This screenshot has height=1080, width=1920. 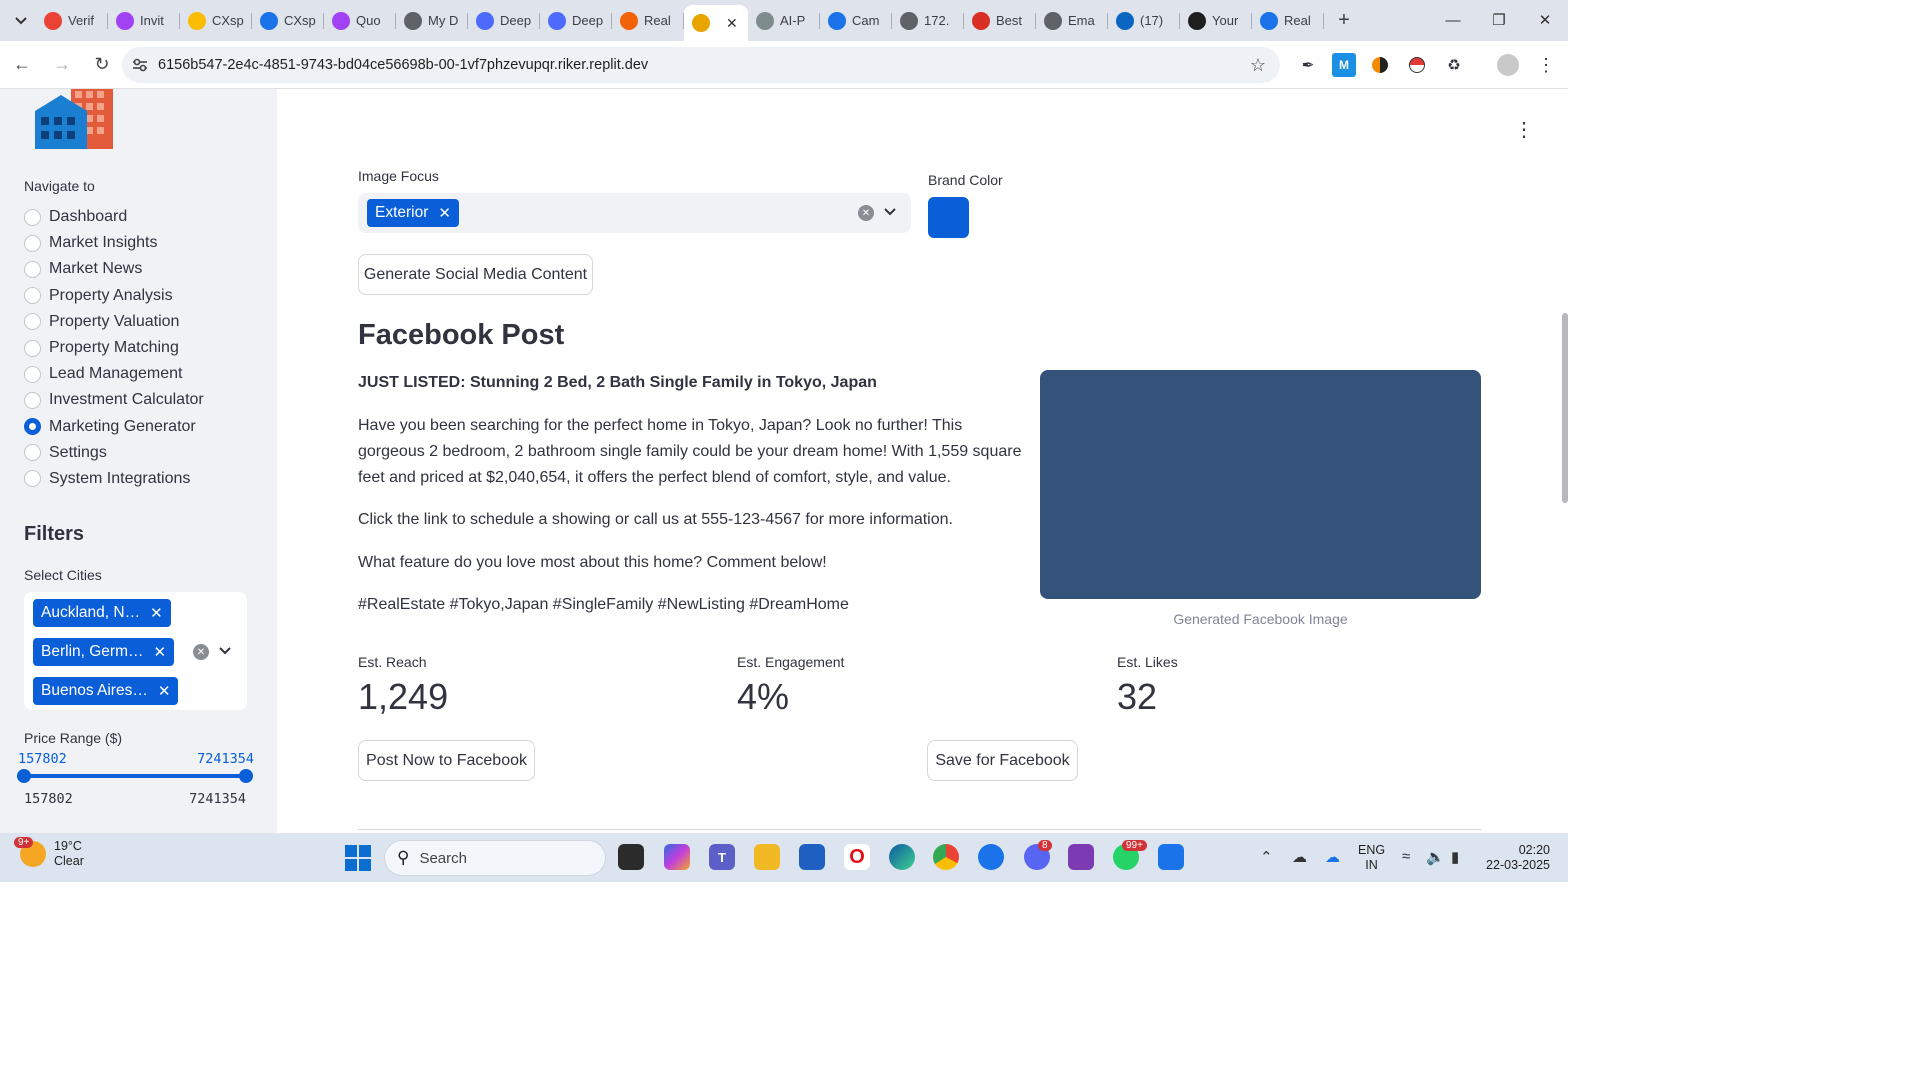 I want to click on half-circle-extension-icon, so click(x=1380, y=65).